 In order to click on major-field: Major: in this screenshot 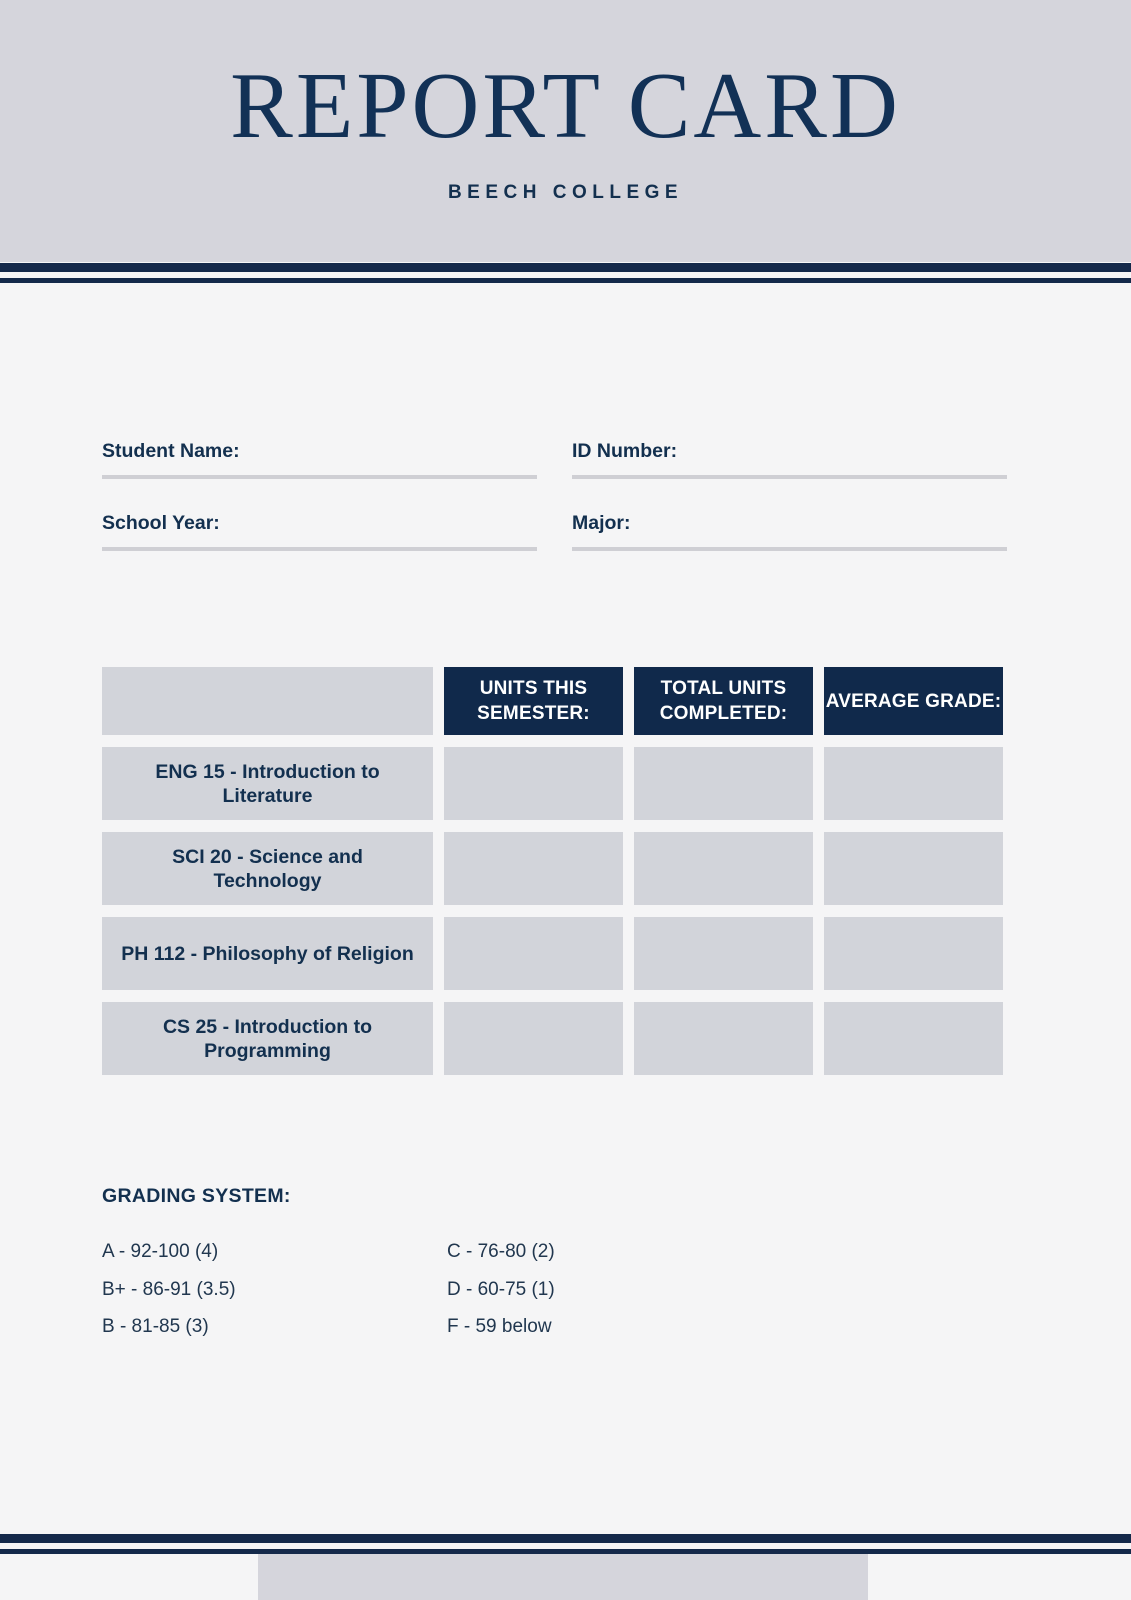, I will do `click(789, 531)`.